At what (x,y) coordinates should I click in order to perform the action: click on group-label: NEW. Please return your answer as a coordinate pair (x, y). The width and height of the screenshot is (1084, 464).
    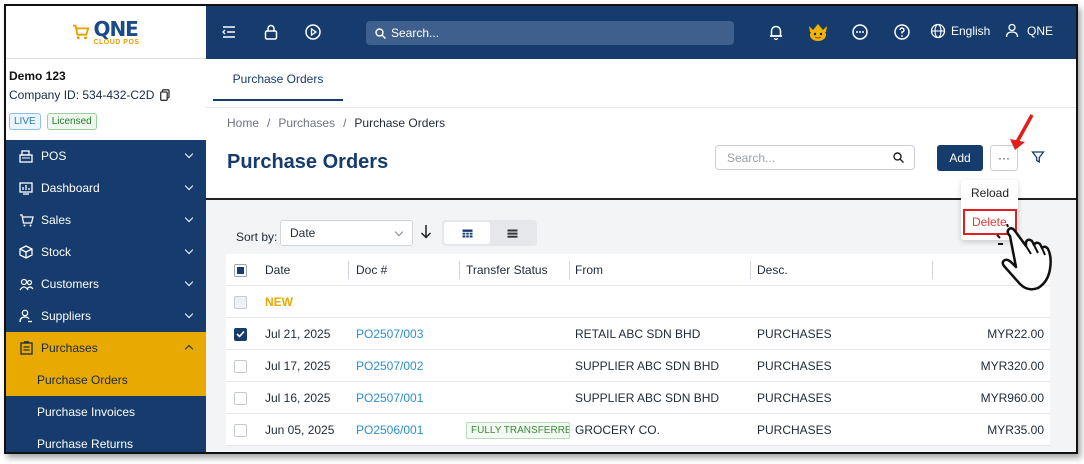
    Looking at the image, I should click on (279, 302).